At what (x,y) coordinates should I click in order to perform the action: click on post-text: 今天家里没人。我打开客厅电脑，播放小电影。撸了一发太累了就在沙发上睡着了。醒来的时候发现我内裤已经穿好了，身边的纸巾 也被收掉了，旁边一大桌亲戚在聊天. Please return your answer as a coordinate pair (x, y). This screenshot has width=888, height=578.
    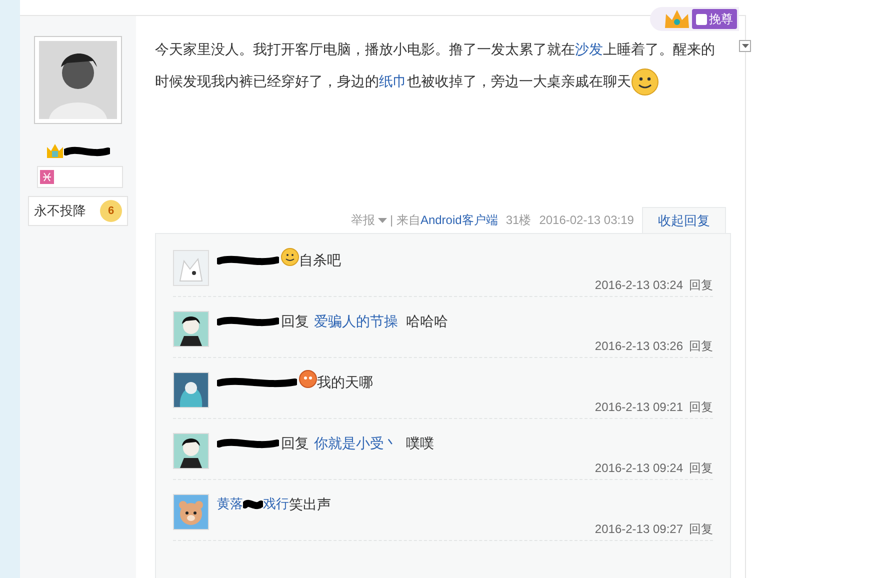
    Looking at the image, I should click on (440, 65).